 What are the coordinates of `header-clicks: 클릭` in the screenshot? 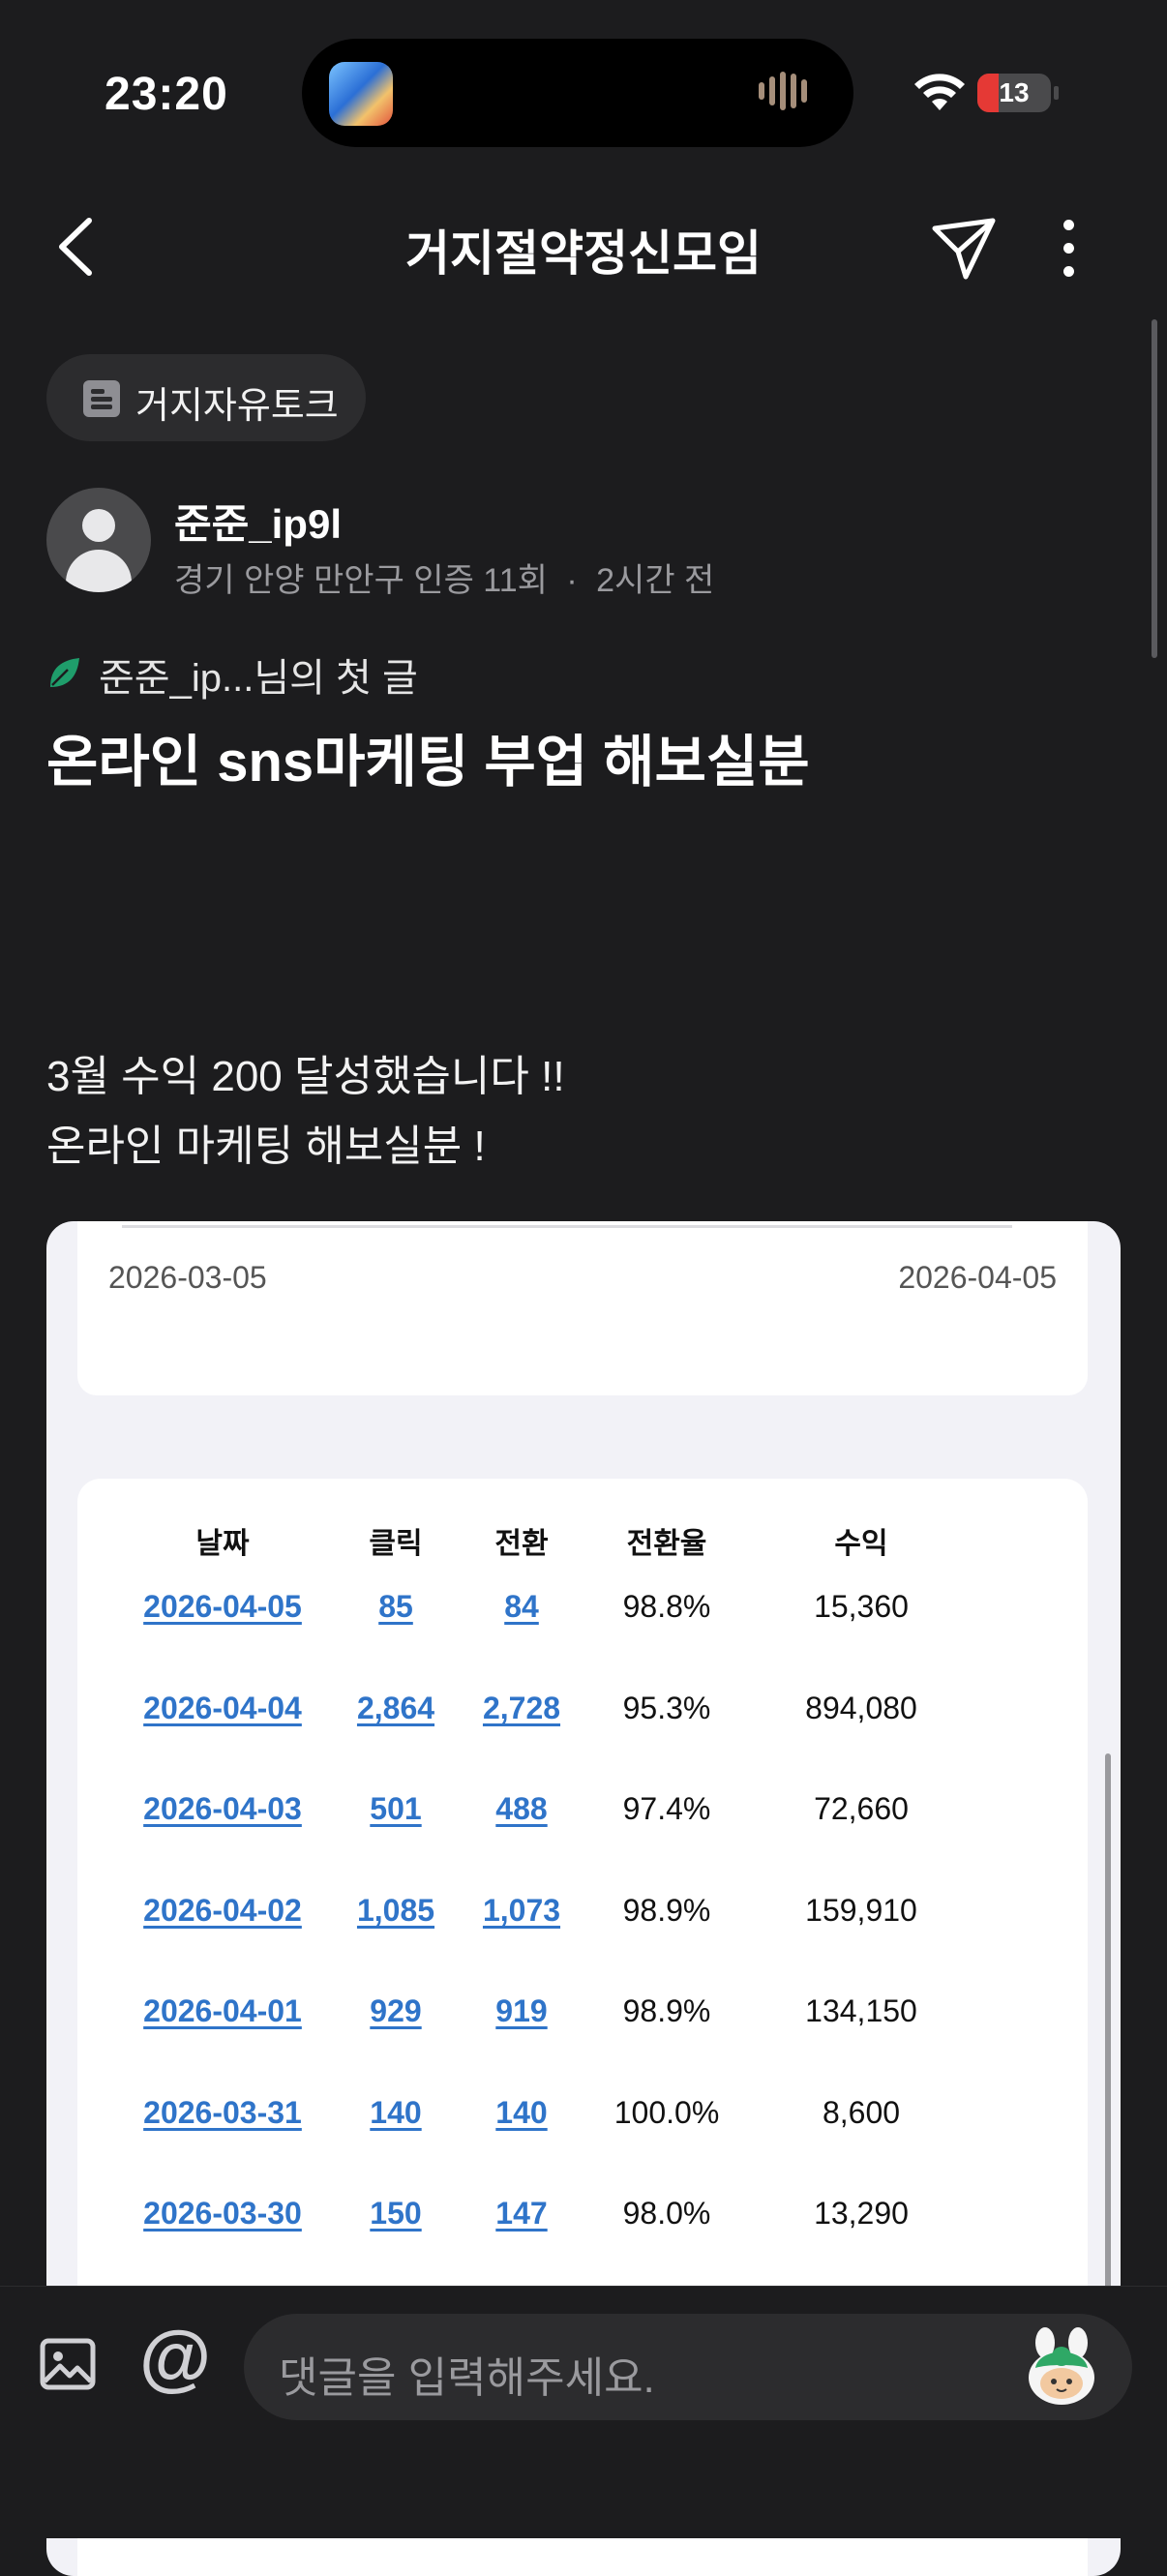 It's located at (396, 1544).